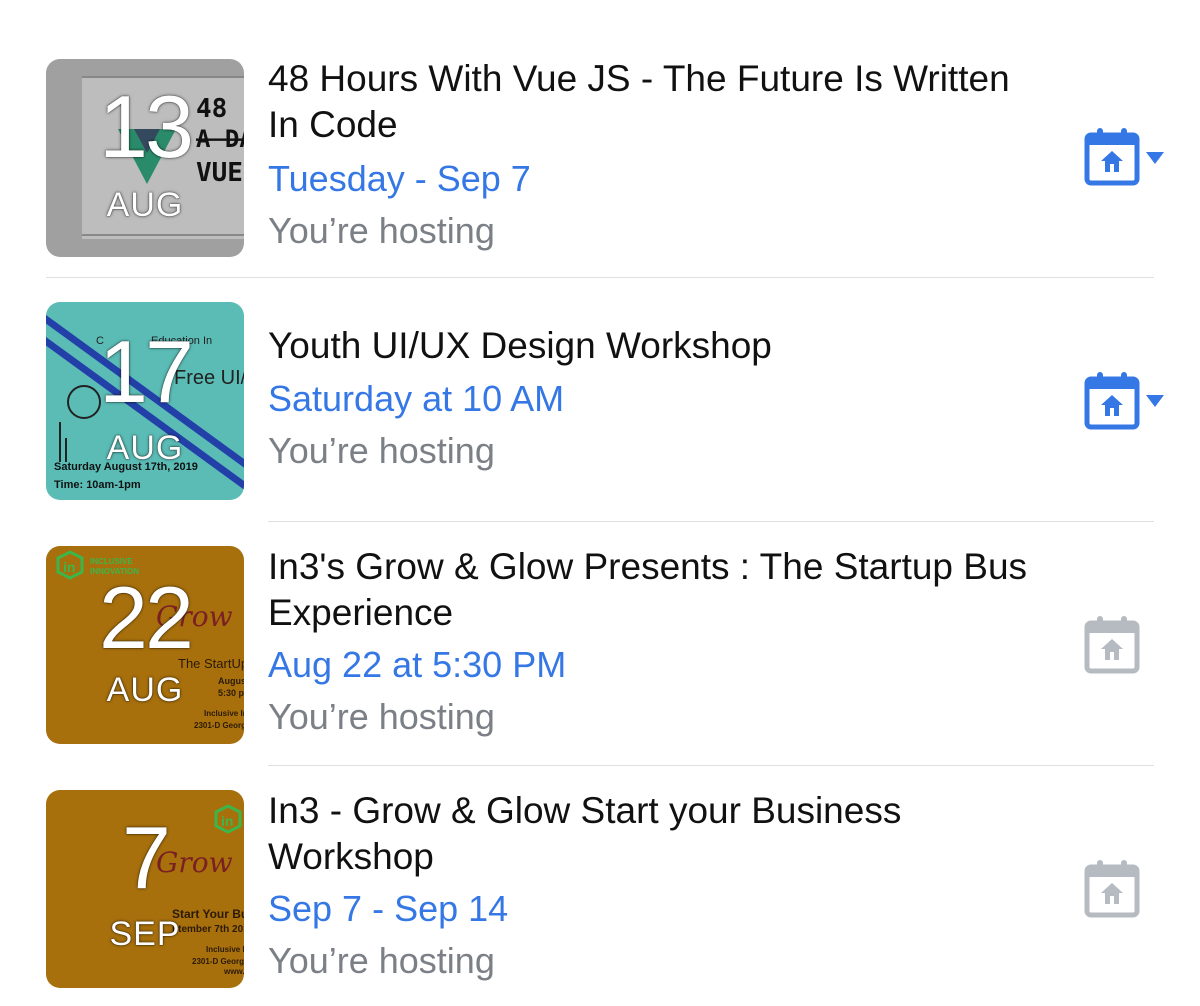  What do you see at coordinates (417, 664) in the screenshot?
I see `event-date: Aug 22 at 5:30 PM` at bounding box center [417, 664].